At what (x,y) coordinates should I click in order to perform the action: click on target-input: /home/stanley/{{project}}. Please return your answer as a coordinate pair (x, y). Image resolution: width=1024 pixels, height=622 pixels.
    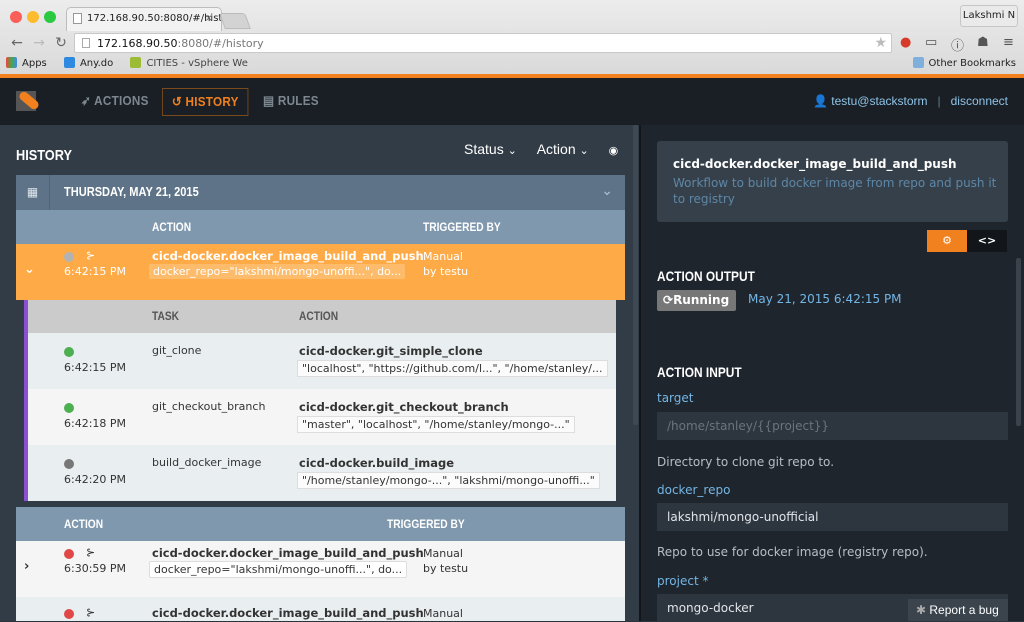
    Looking at the image, I should click on (832, 426).